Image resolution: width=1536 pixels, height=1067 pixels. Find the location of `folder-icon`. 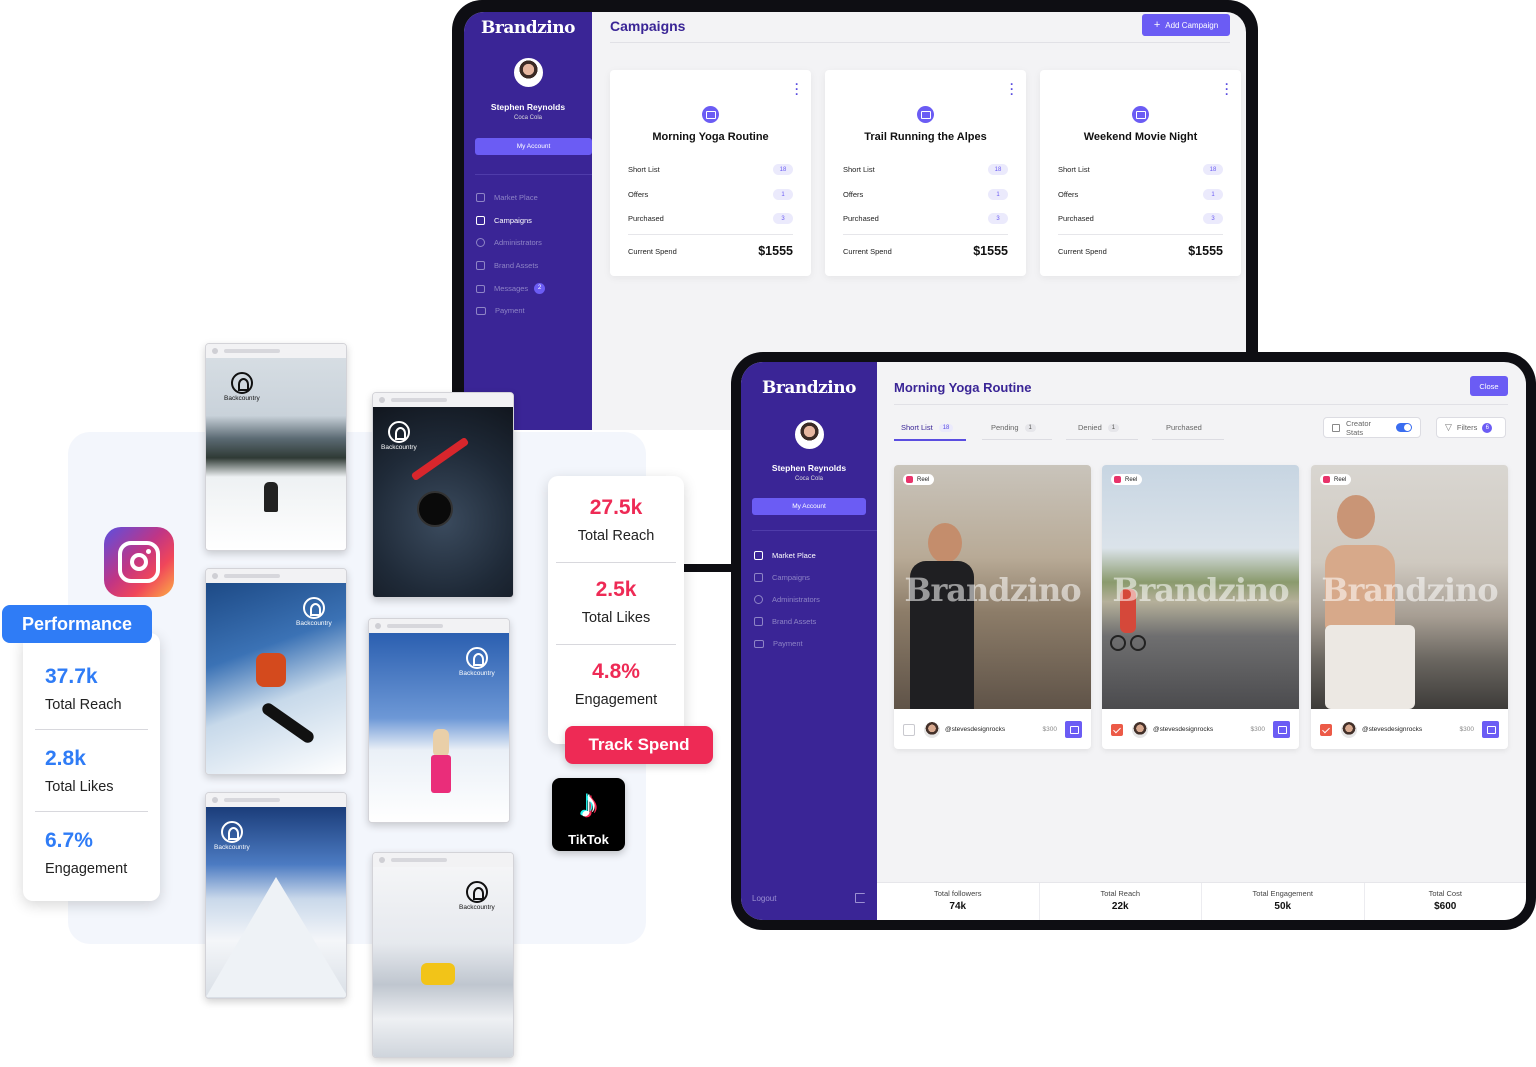

folder-icon is located at coordinates (1140, 114).